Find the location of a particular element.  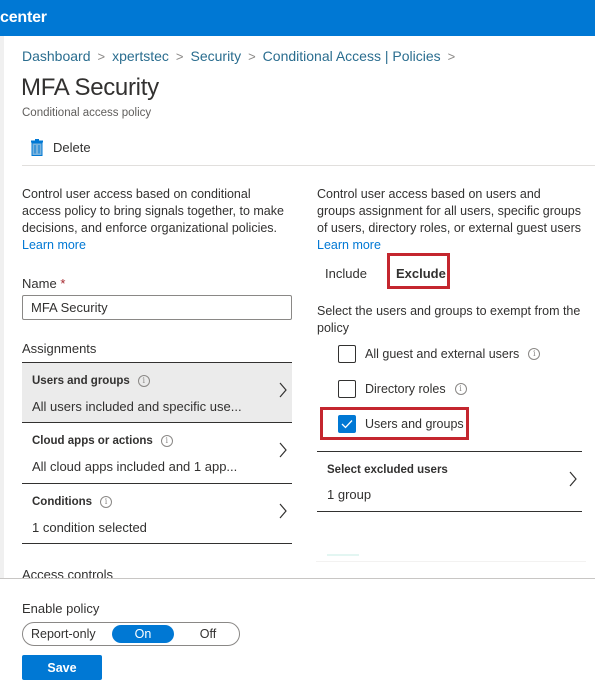

checkbox-checked is located at coordinates (347, 424).